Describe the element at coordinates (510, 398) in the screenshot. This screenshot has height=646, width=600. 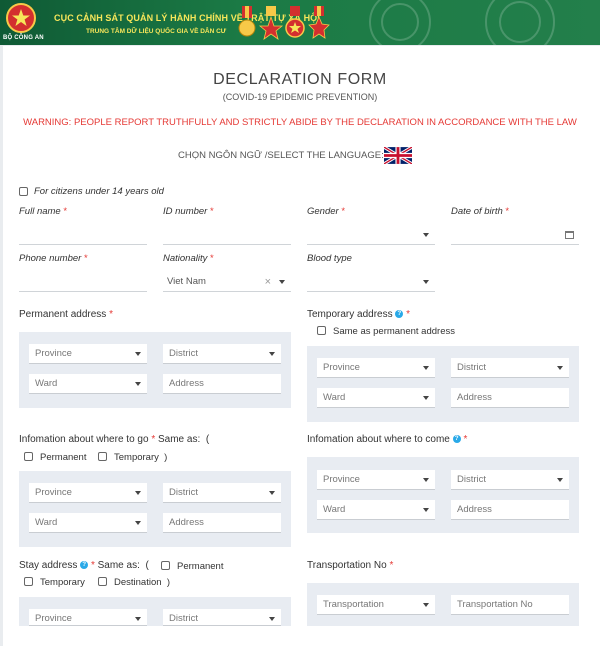
I see `temporary-address-input: Address` at that location.